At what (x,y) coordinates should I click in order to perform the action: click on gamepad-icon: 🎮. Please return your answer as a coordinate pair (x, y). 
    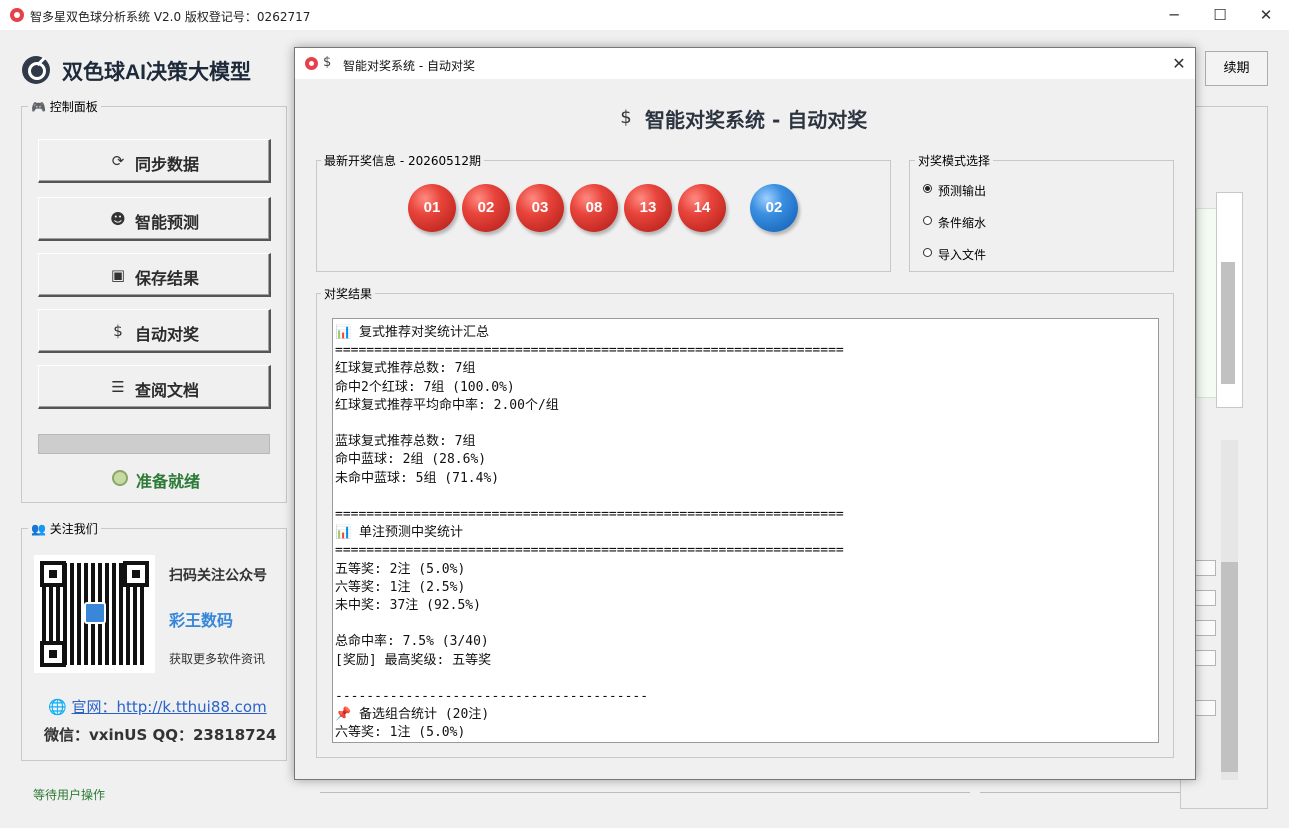
    Looking at the image, I should click on (38, 107).